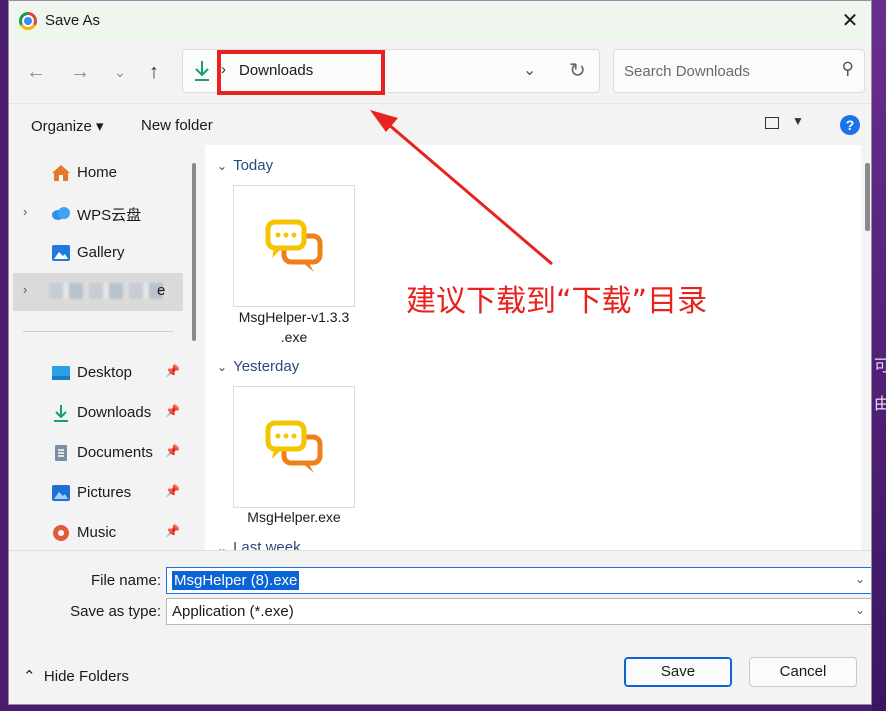 The width and height of the screenshot is (886, 711). I want to click on sidebar-item-desktop: Desktop 📌, so click(98, 373).